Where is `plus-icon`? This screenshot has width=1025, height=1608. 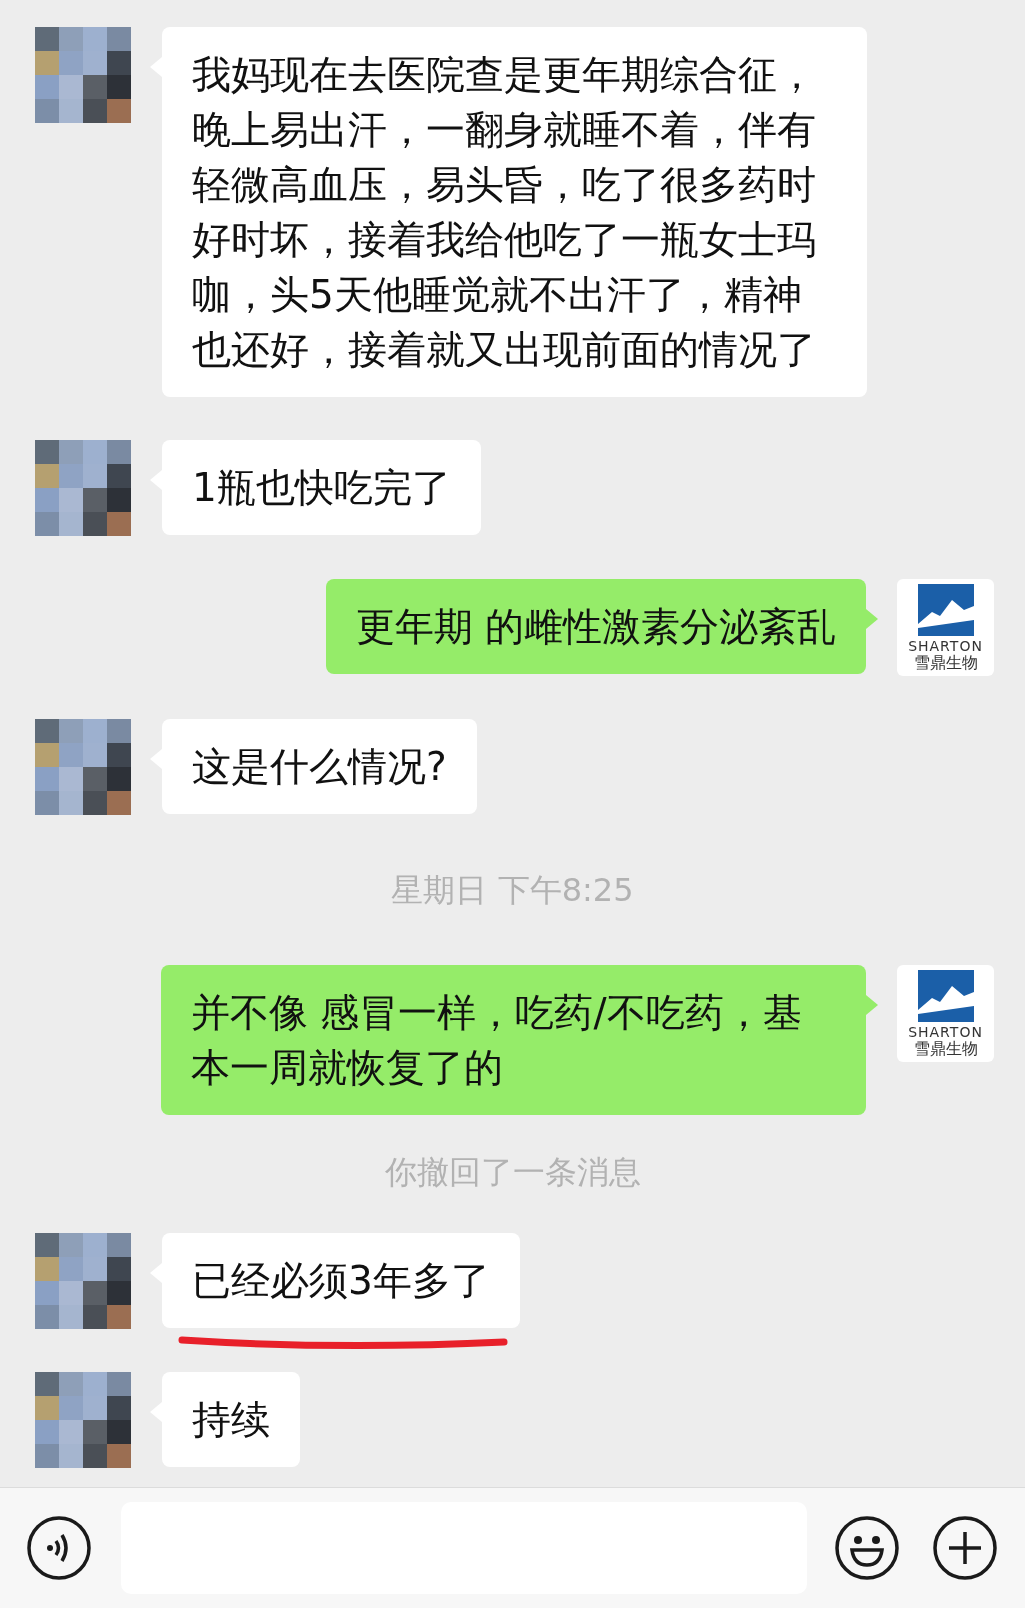
plus-icon is located at coordinates (965, 1548).